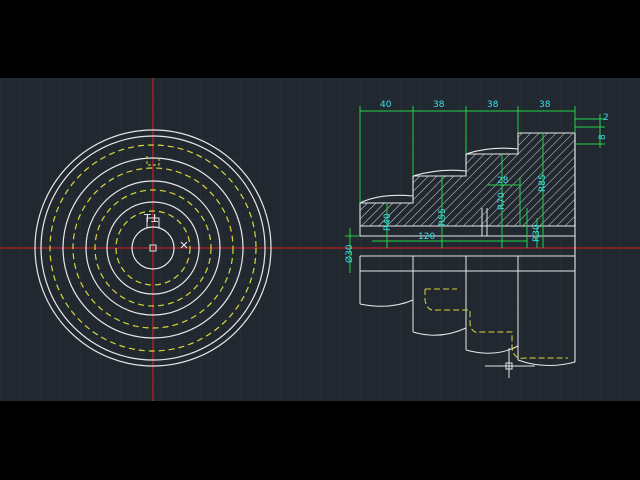 This screenshot has width=640, height=480. What do you see at coordinates (386, 105) in the screenshot?
I see `dim-text-40: 40` at bounding box center [386, 105].